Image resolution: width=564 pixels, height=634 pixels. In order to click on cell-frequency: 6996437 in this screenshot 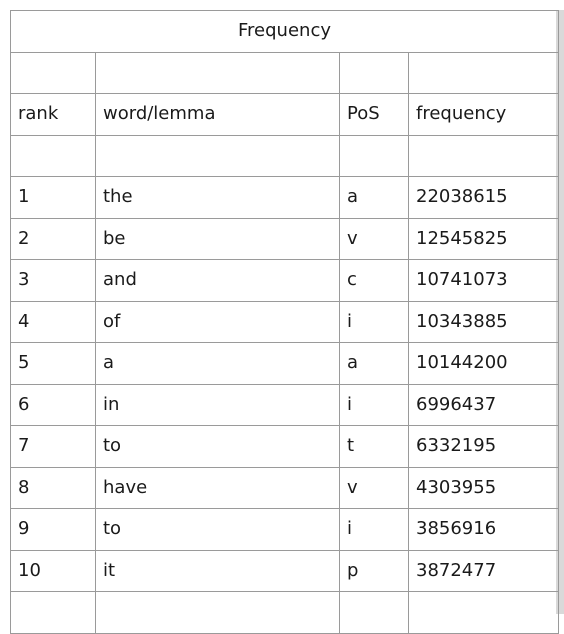, I will do `click(483, 404)`.